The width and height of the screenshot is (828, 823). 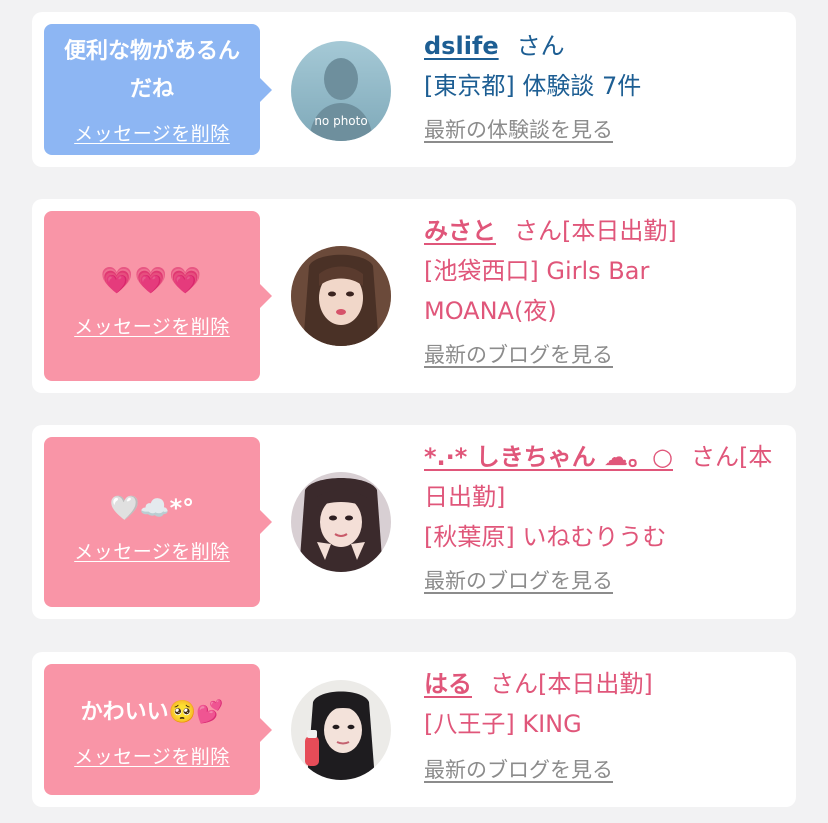 What do you see at coordinates (605, 724) in the screenshot?
I see `user-info: はる さん[本日出勤] [八王子] KING 最新のブログを見る` at bounding box center [605, 724].